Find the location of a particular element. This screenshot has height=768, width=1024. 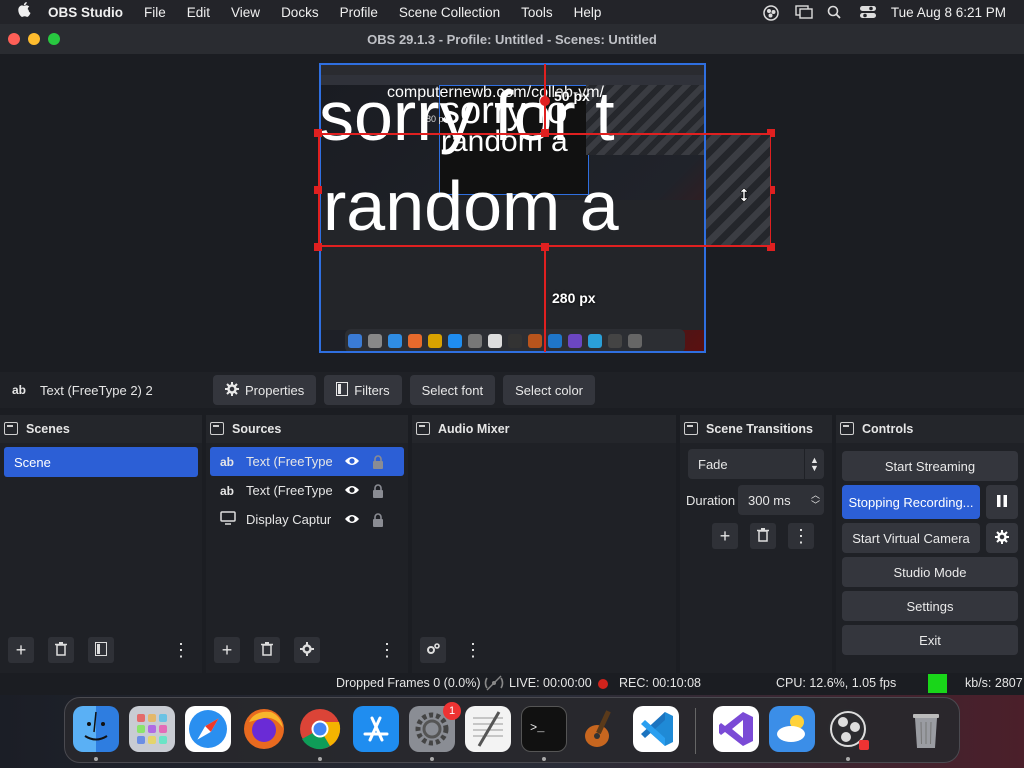

vscode-icon is located at coordinates (656, 729).